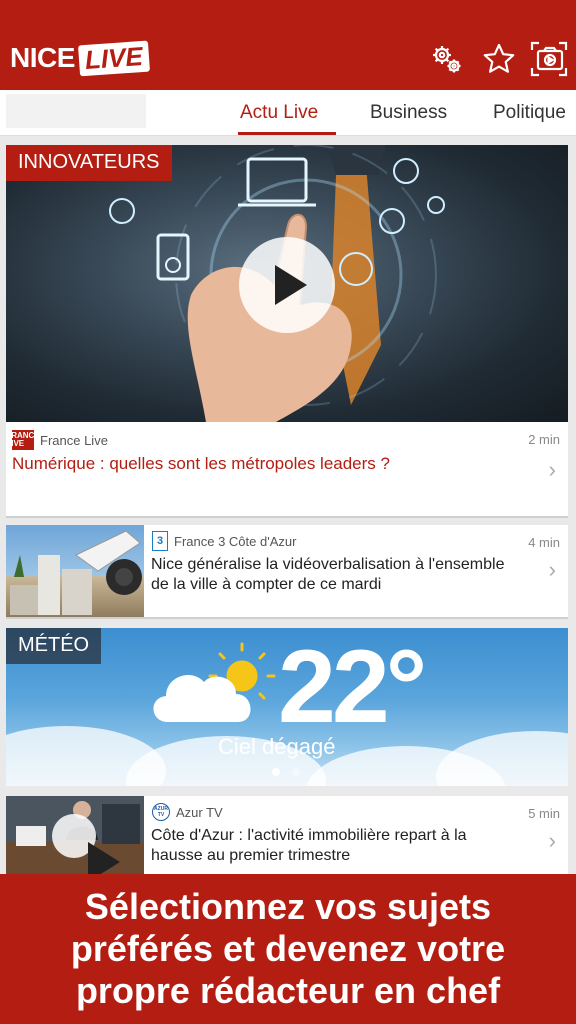 Image resolution: width=576 pixels, height=1024 pixels. I want to click on banner-line: préférés et devenez votre, so click(288, 948).